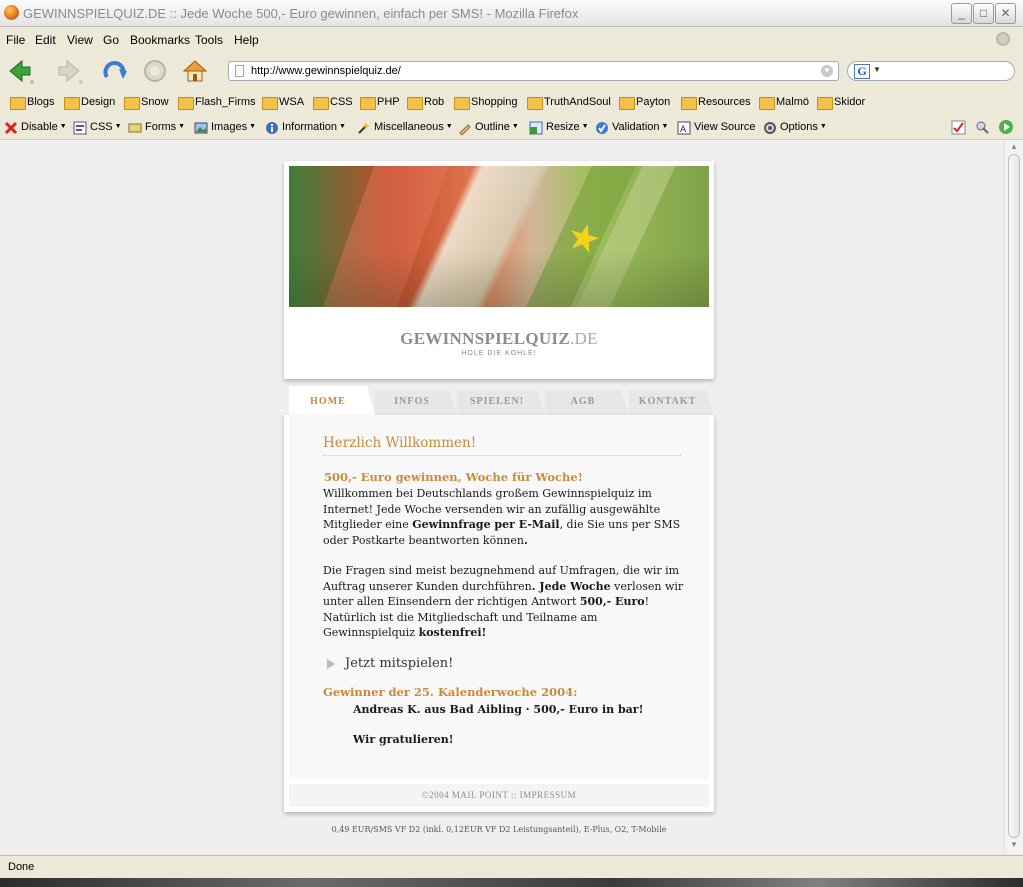  I want to click on css-validator-icon, so click(958, 127).